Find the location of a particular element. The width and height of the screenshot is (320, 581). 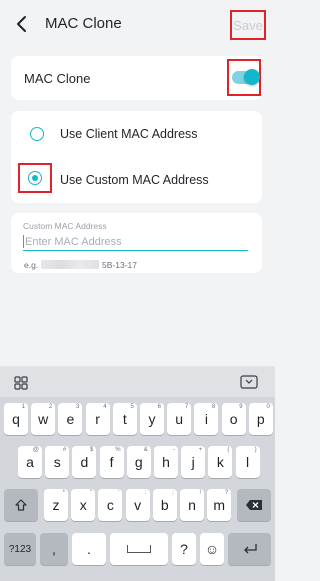

backspace-key is located at coordinates (254, 505).